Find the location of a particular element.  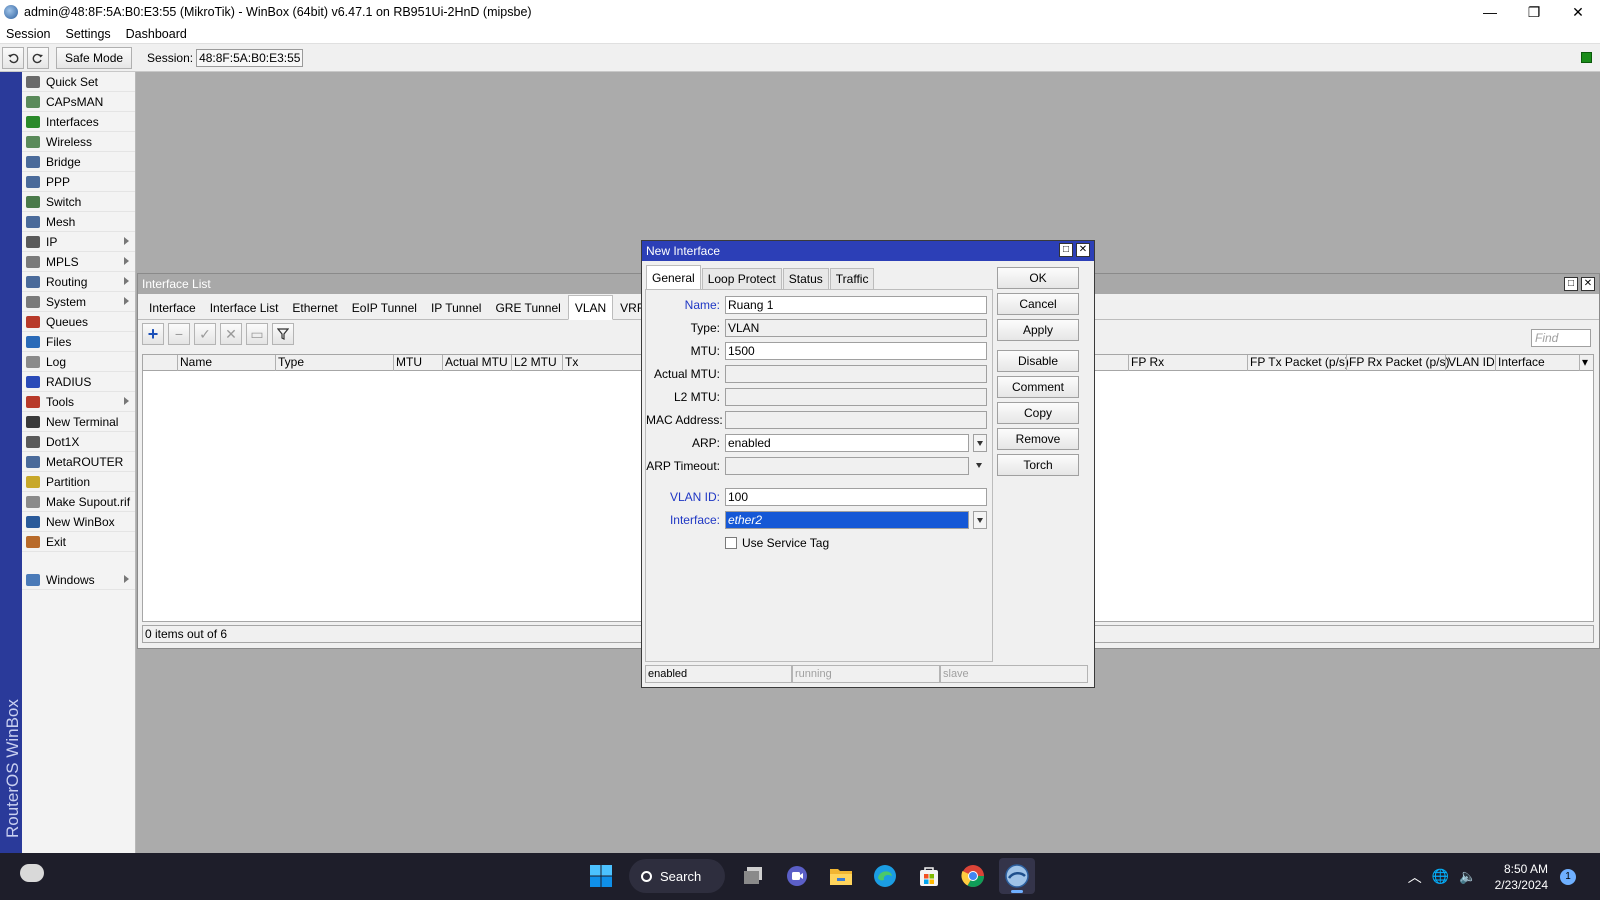

column-chooser-icon: ▾ is located at coordinates (1587, 363).